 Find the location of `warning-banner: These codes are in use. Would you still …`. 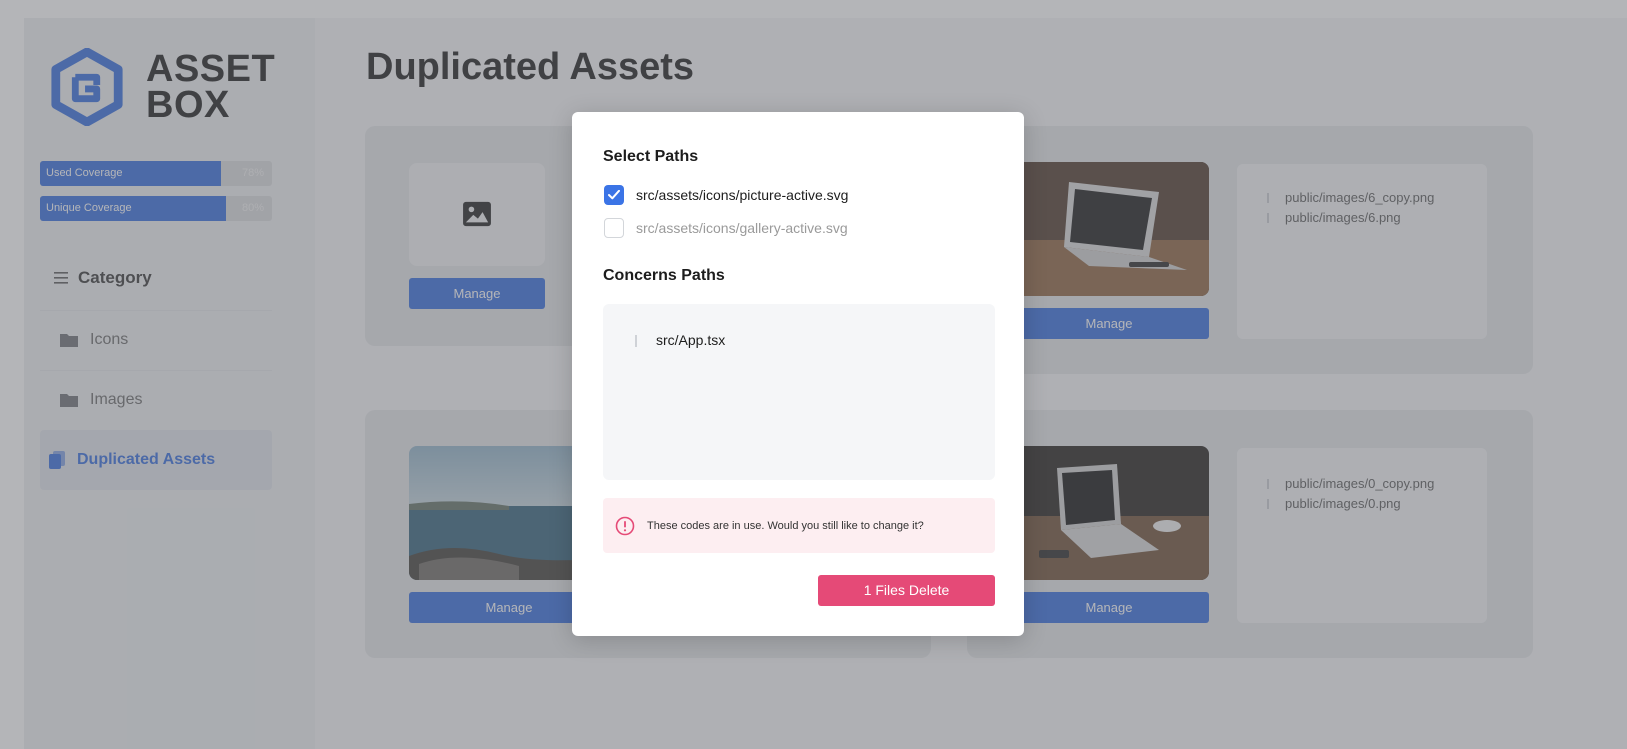

warning-banner: These codes are in use. Would you still … is located at coordinates (799, 525).